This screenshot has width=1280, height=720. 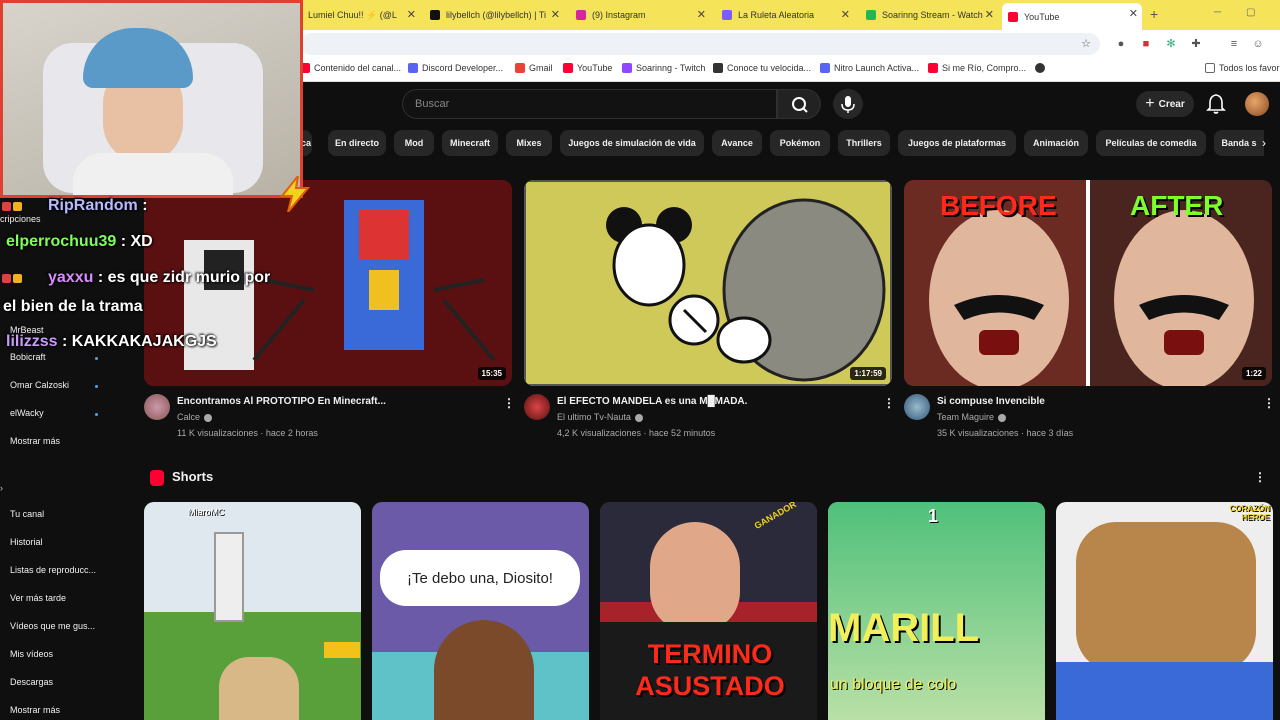 What do you see at coordinates (933, 516) in the screenshot?
I see `short-counter: 1` at bounding box center [933, 516].